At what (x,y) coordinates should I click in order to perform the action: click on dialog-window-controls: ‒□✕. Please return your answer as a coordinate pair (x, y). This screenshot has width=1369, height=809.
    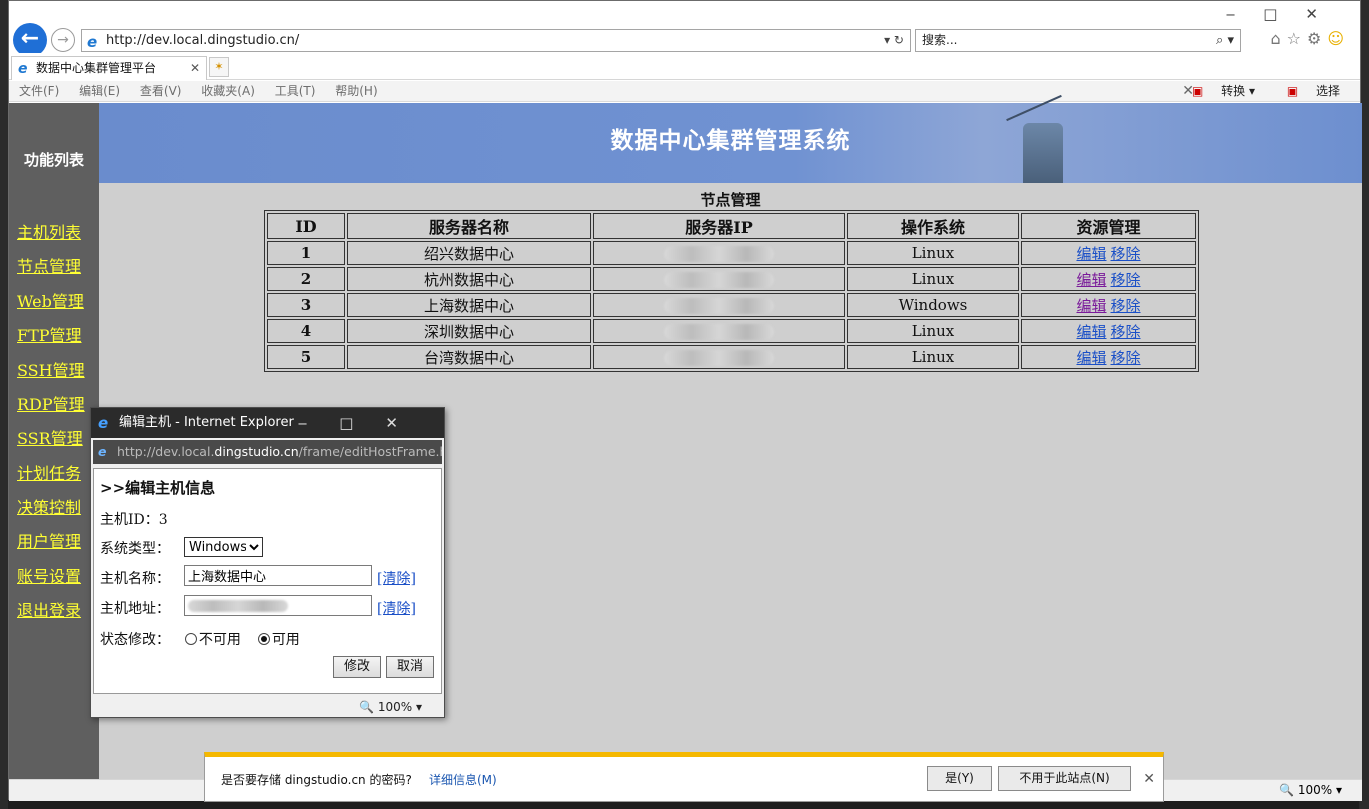
    Looking at the image, I should click on (364, 423).